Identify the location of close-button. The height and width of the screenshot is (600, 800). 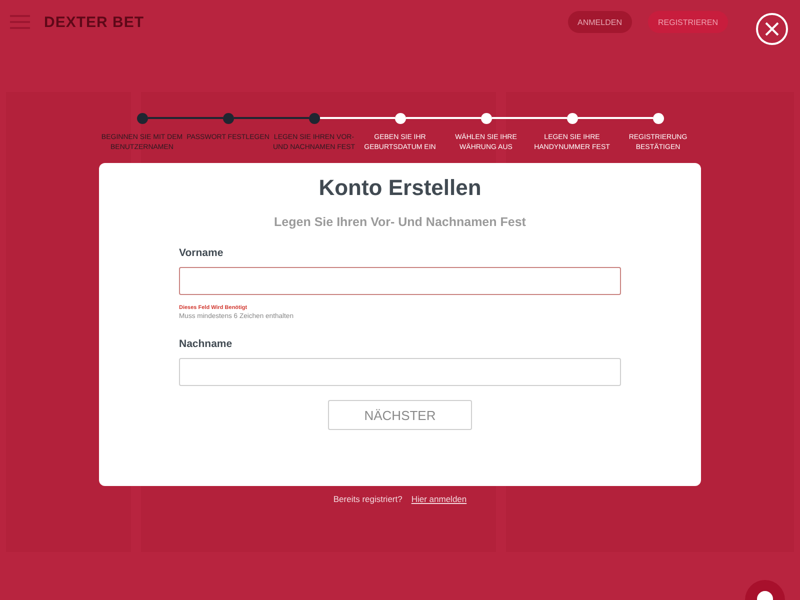
(772, 29).